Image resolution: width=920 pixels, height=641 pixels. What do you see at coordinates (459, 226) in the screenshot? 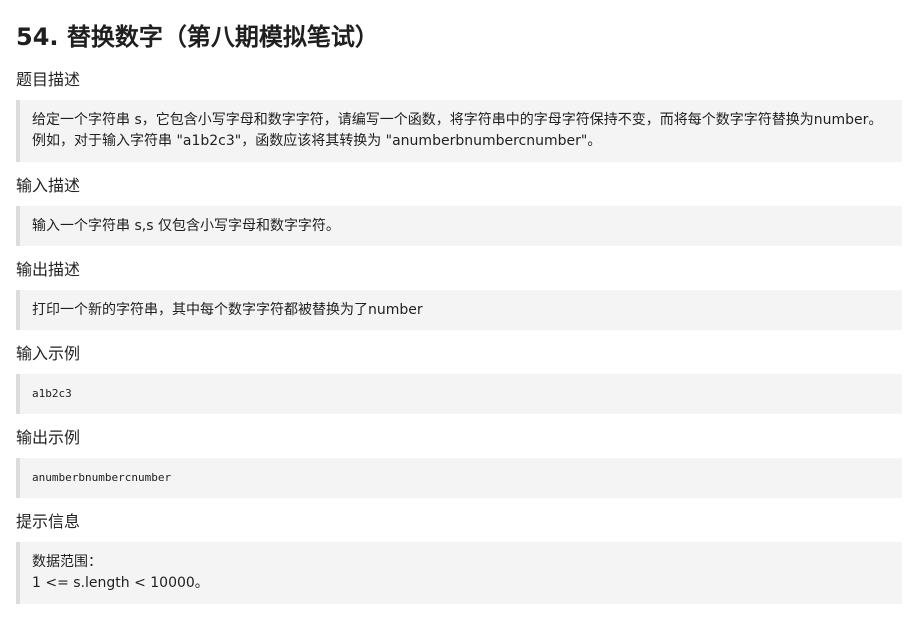
I see `input-description-block: 输入一个字符串 s,s 仅包含小写字母和数字字符。` at bounding box center [459, 226].